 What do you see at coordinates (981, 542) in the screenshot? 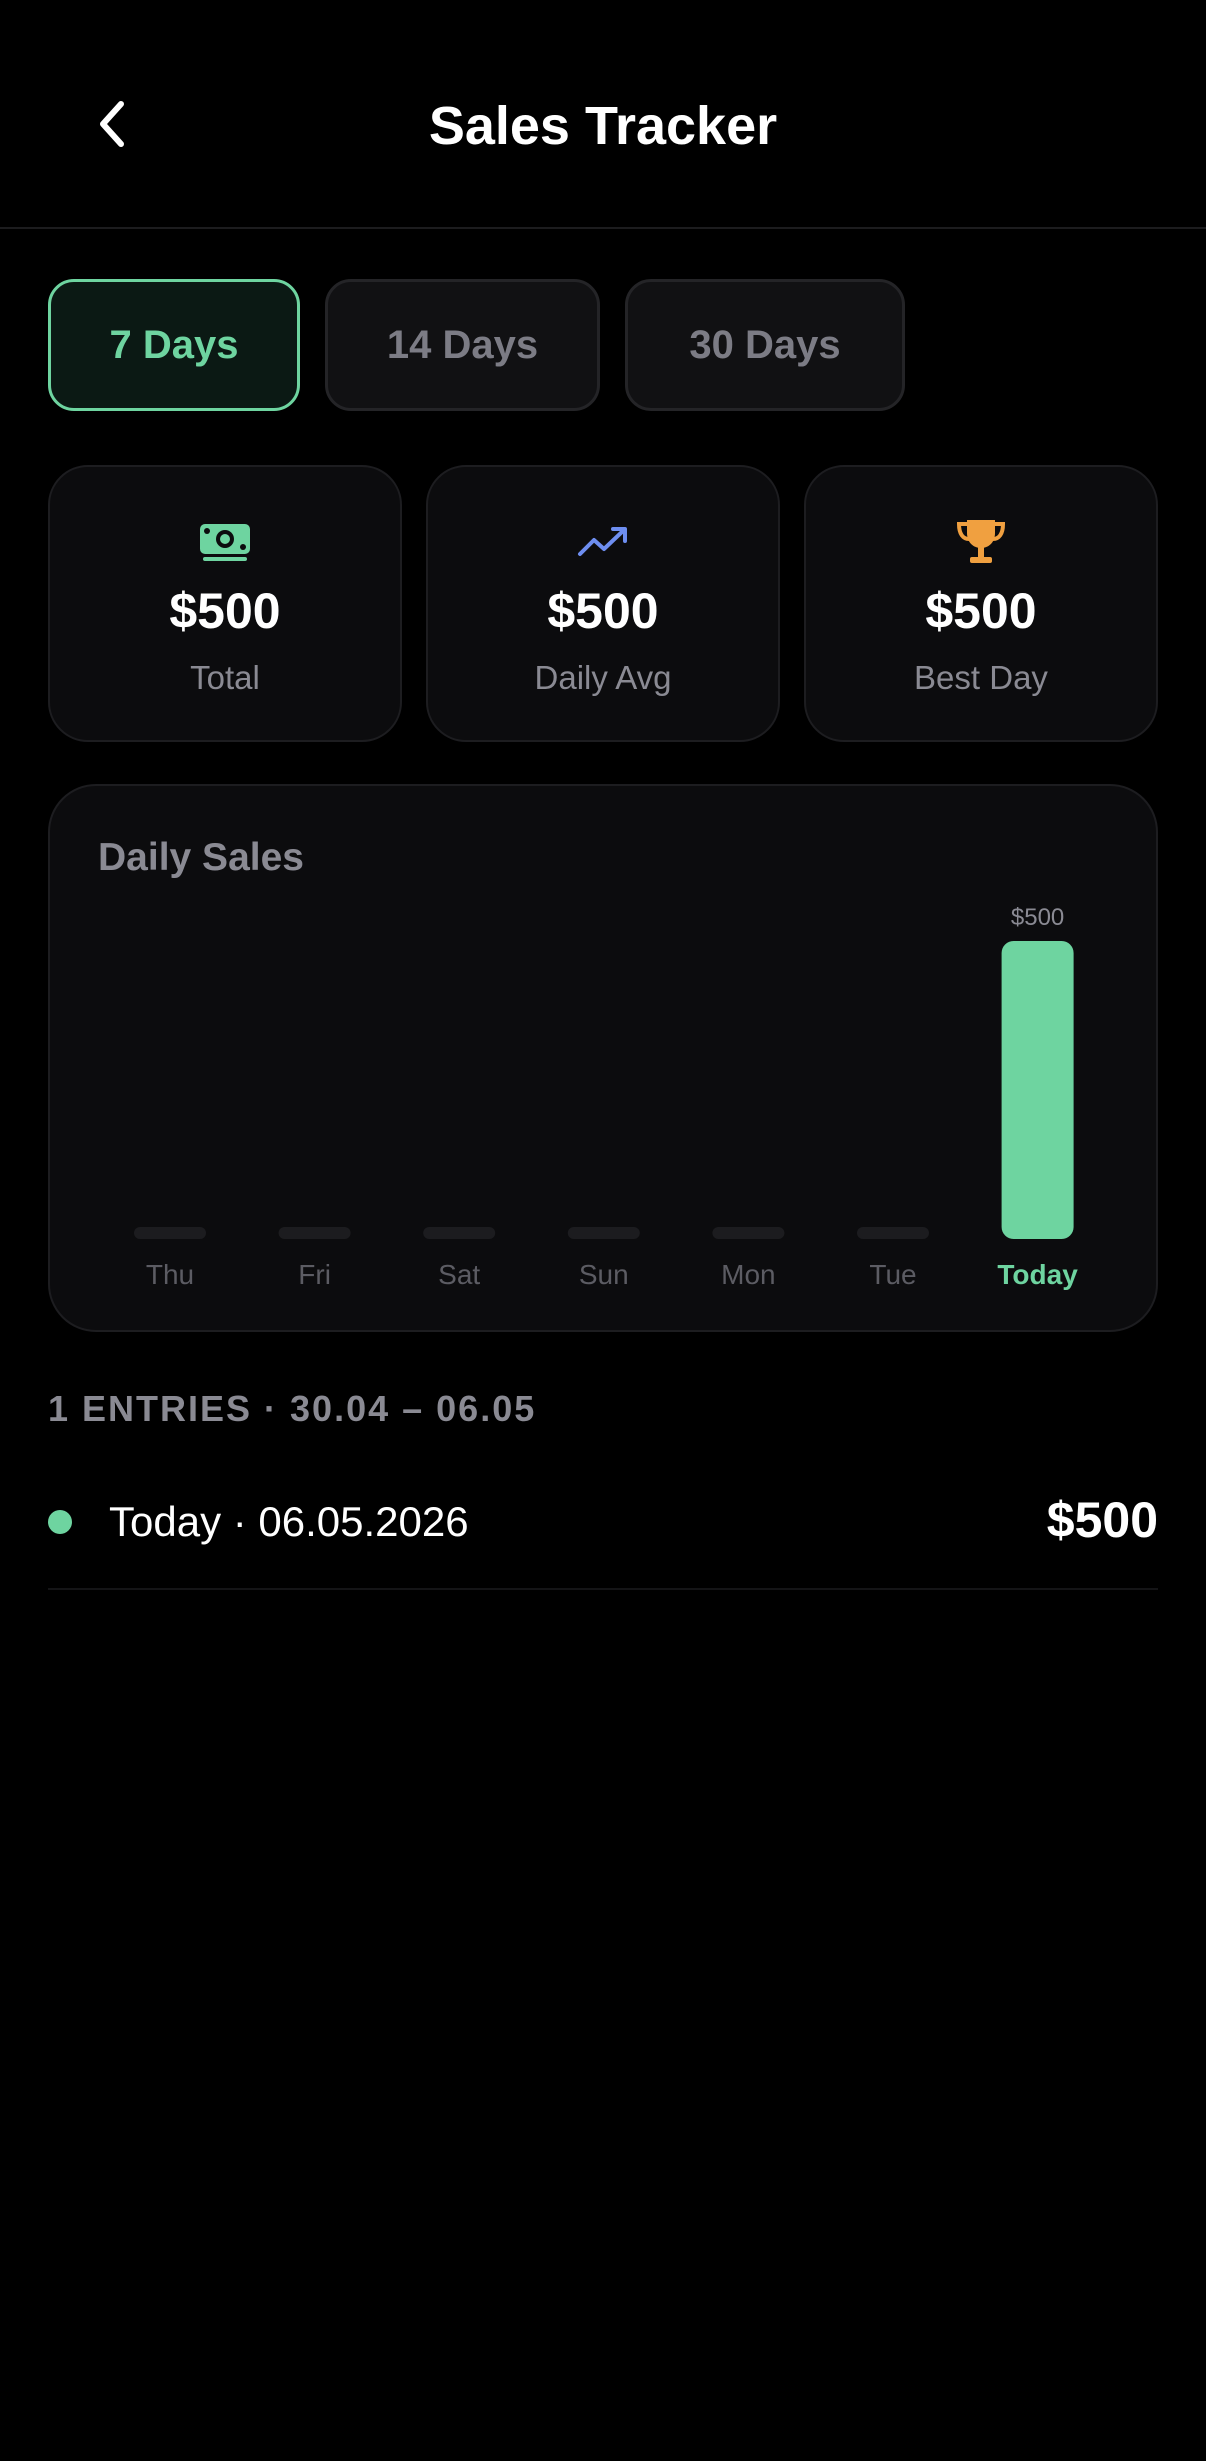
I see `trophy-icon` at bounding box center [981, 542].